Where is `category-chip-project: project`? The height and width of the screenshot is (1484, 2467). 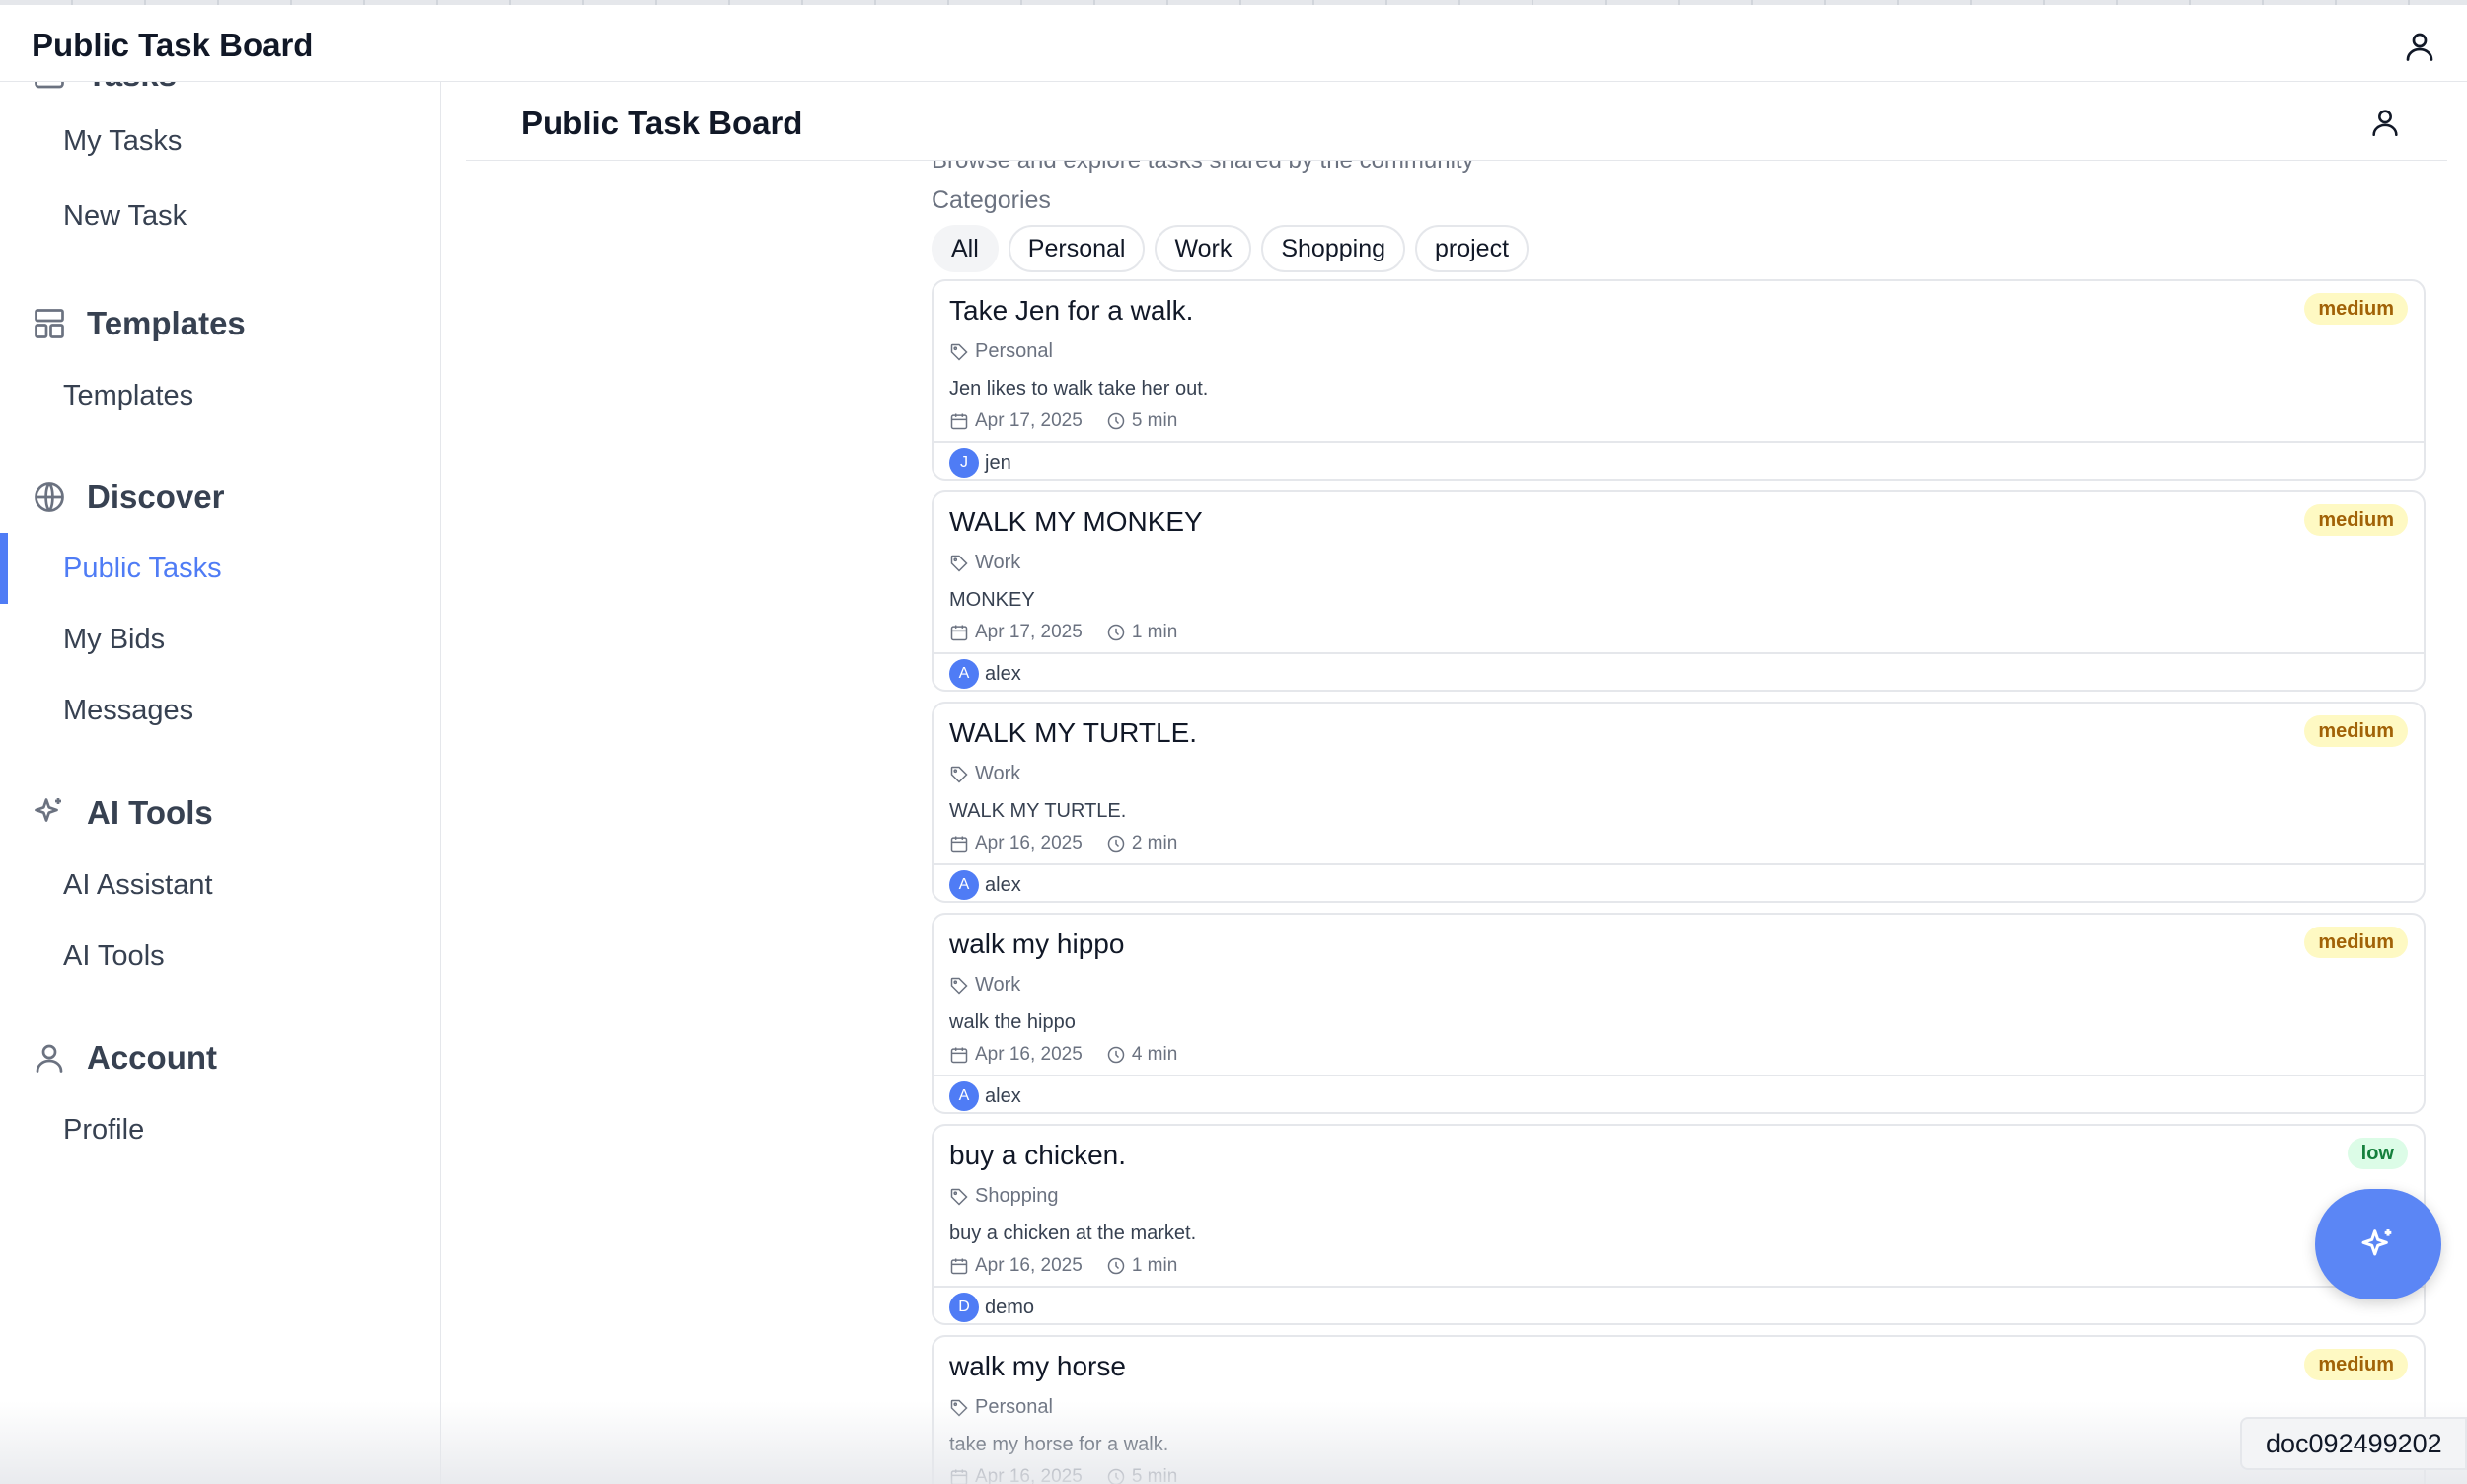
category-chip-project: project is located at coordinates (1472, 248).